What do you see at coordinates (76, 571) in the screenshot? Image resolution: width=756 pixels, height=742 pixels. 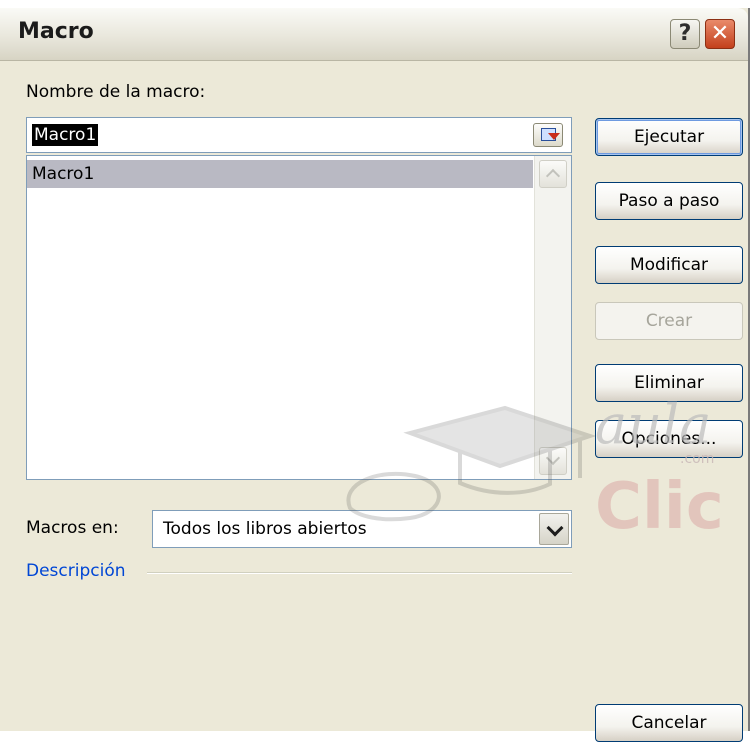 I see `description-label: Descripción` at bounding box center [76, 571].